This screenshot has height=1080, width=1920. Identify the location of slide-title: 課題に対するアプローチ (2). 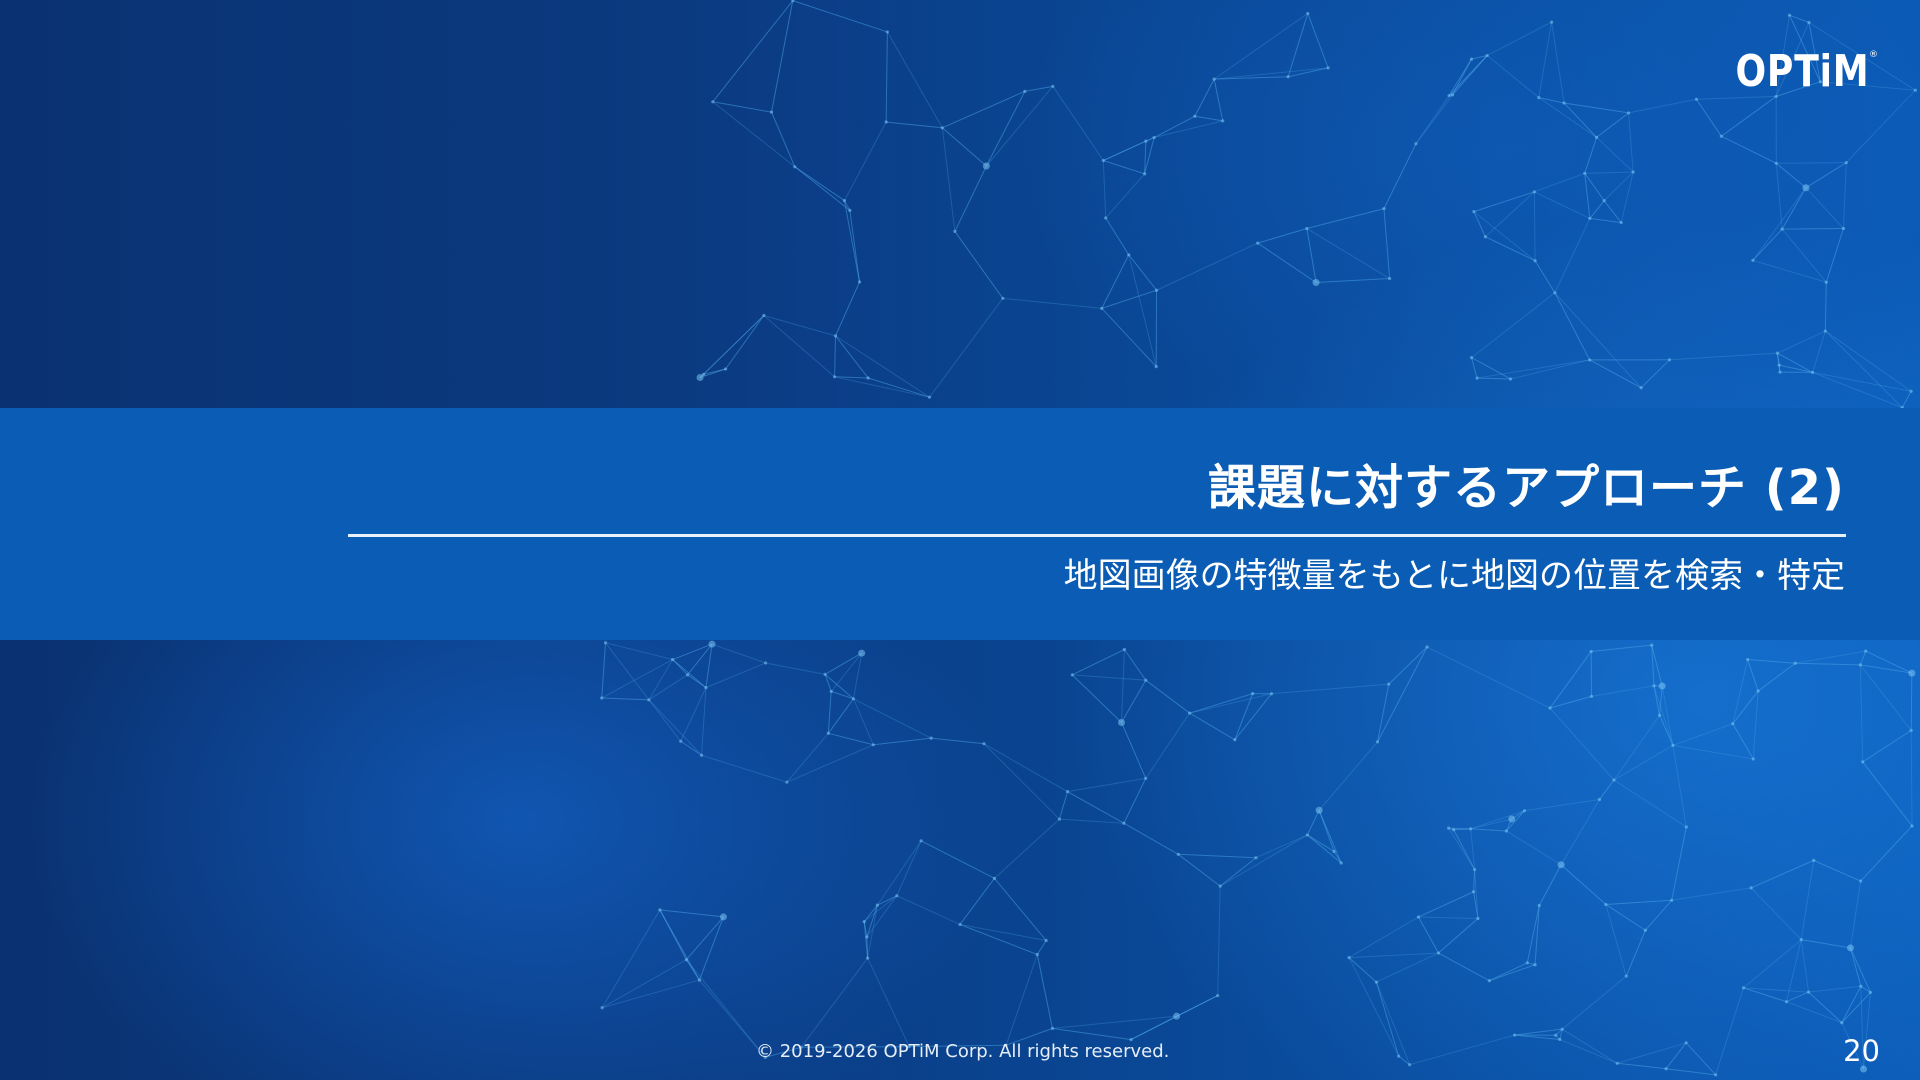
(1526, 488).